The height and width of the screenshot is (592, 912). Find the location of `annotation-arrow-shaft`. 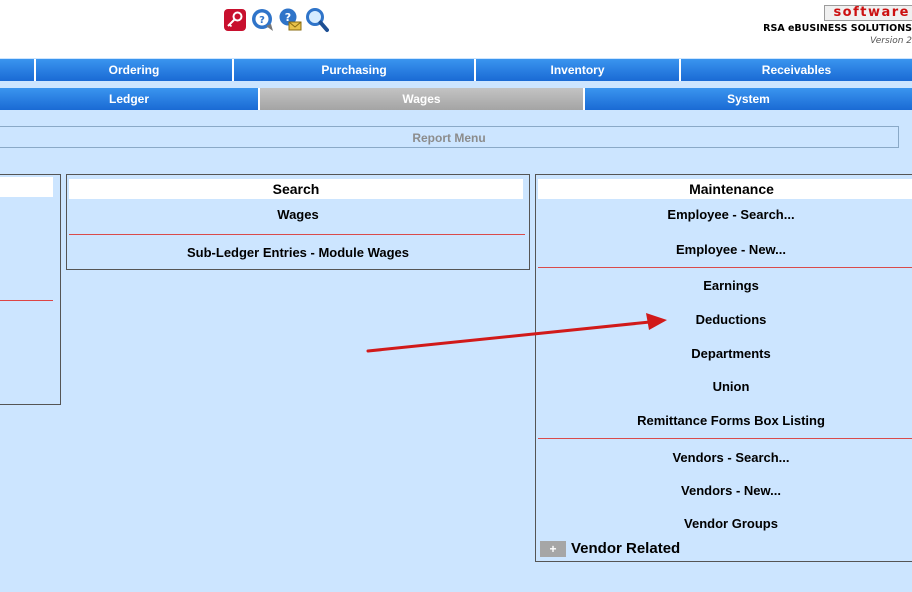

annotation-arrow-shaft is located at coordinates (509, 336).